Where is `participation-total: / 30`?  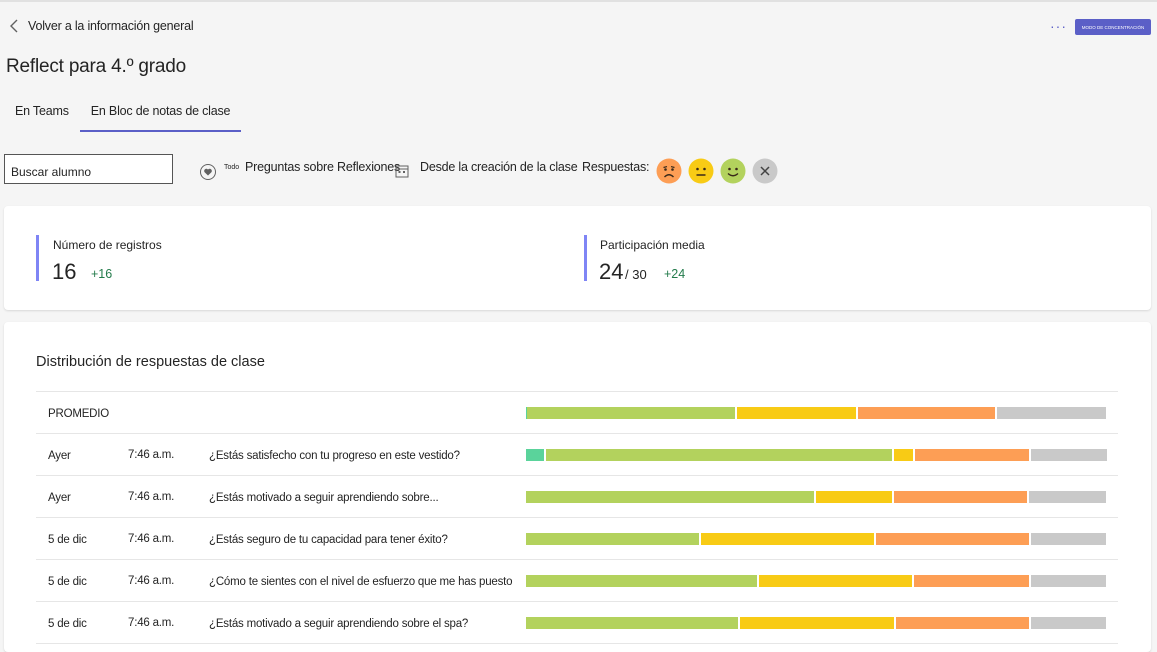 participation-total: / 30 is located at coordinates (636, 274).